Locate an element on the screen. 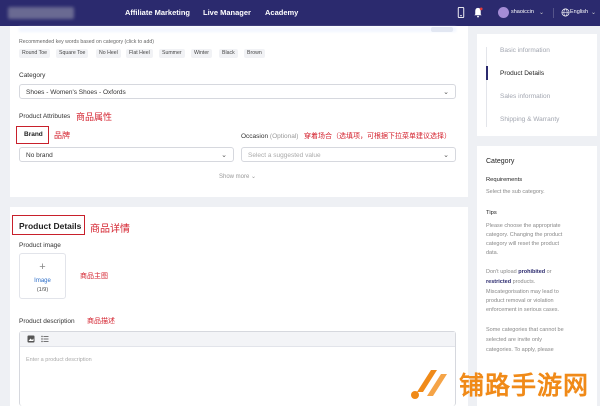  side-nav-sales-information: Sales information is located at coordinates (525, 96).